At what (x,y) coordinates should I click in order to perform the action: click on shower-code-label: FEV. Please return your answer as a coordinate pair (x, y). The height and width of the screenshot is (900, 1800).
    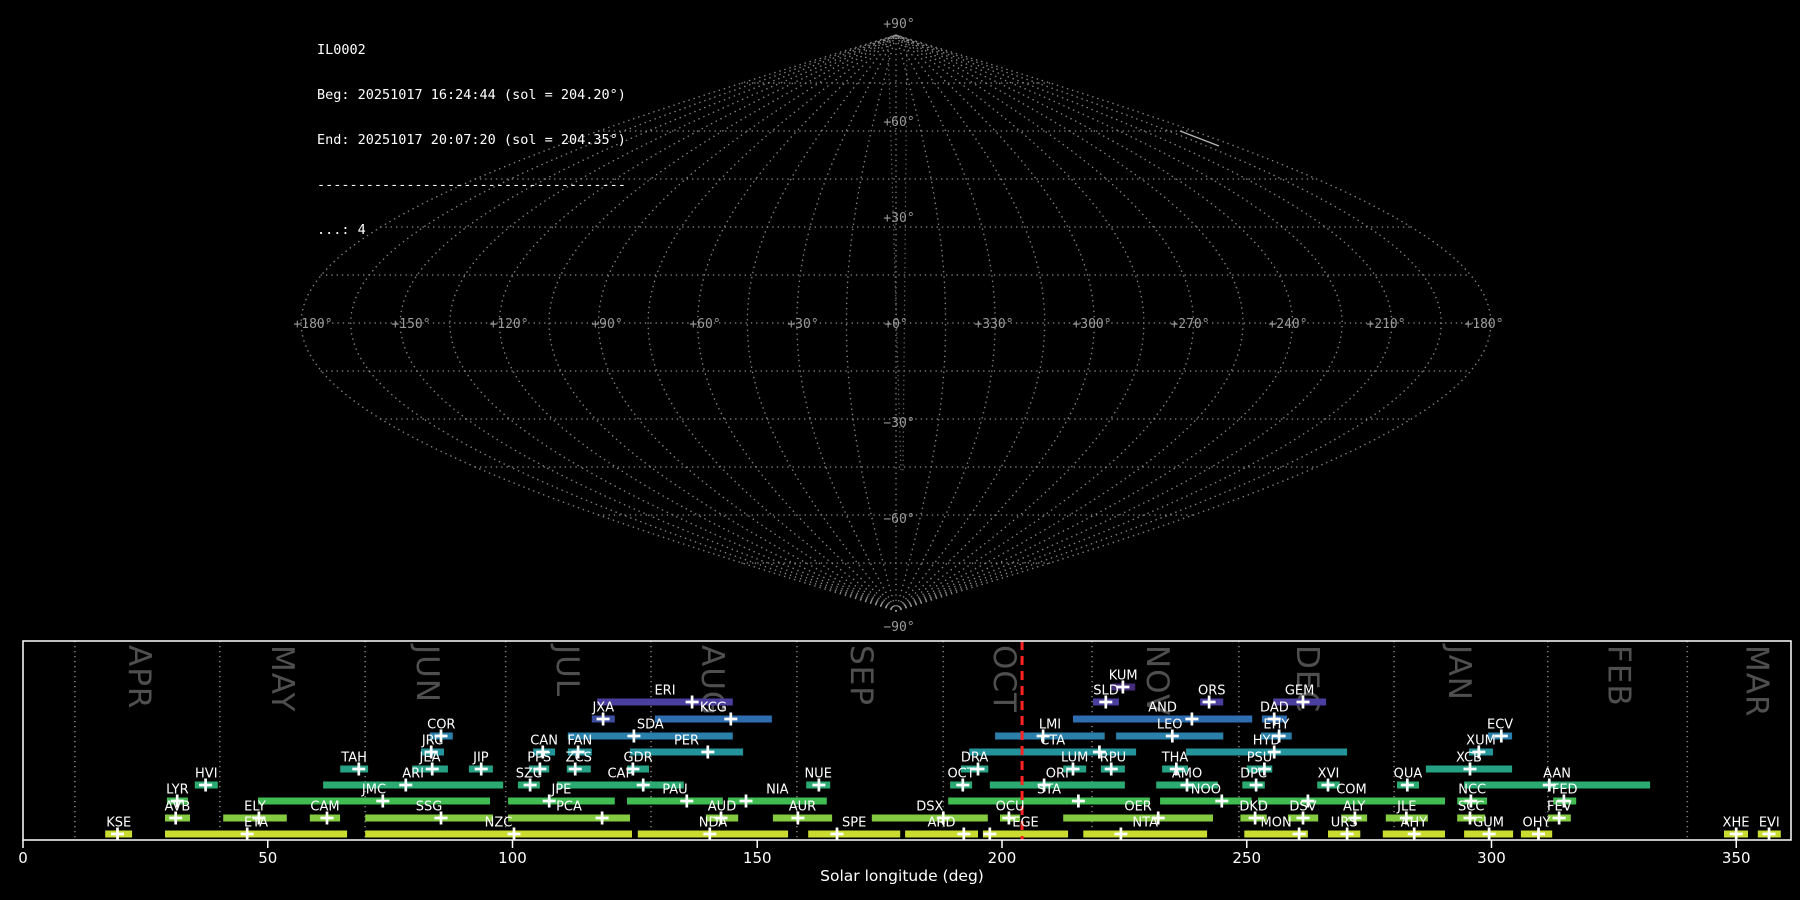
    Looking at the image, I should click on (1559, 807).